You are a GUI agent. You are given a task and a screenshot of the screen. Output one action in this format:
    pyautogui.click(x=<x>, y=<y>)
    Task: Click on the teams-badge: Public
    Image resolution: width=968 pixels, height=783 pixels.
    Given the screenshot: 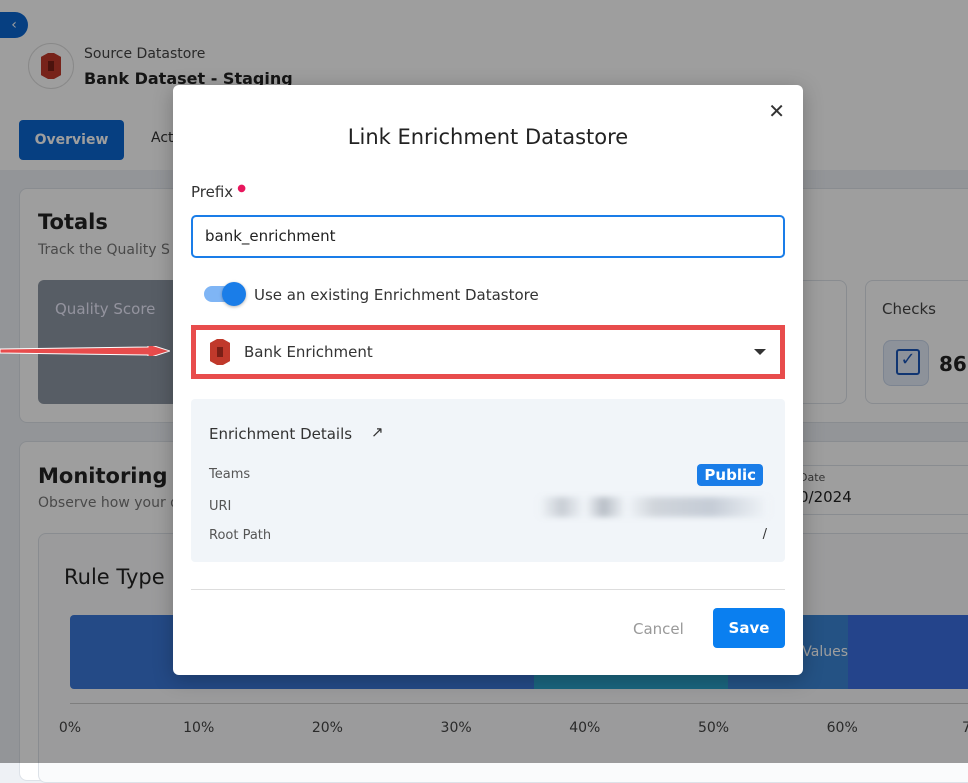 What is the action you would take?
    pyautogui.click(x=730, y=475)
    